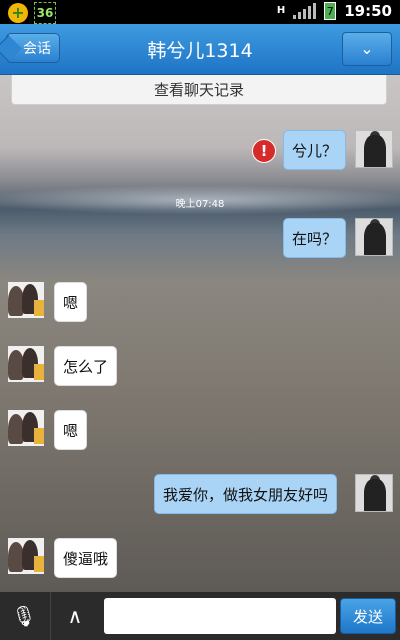 The width and height of the screenshot is (400, 640). I want to click on message-timestamp: 晚上07:48, so click(200, 204).